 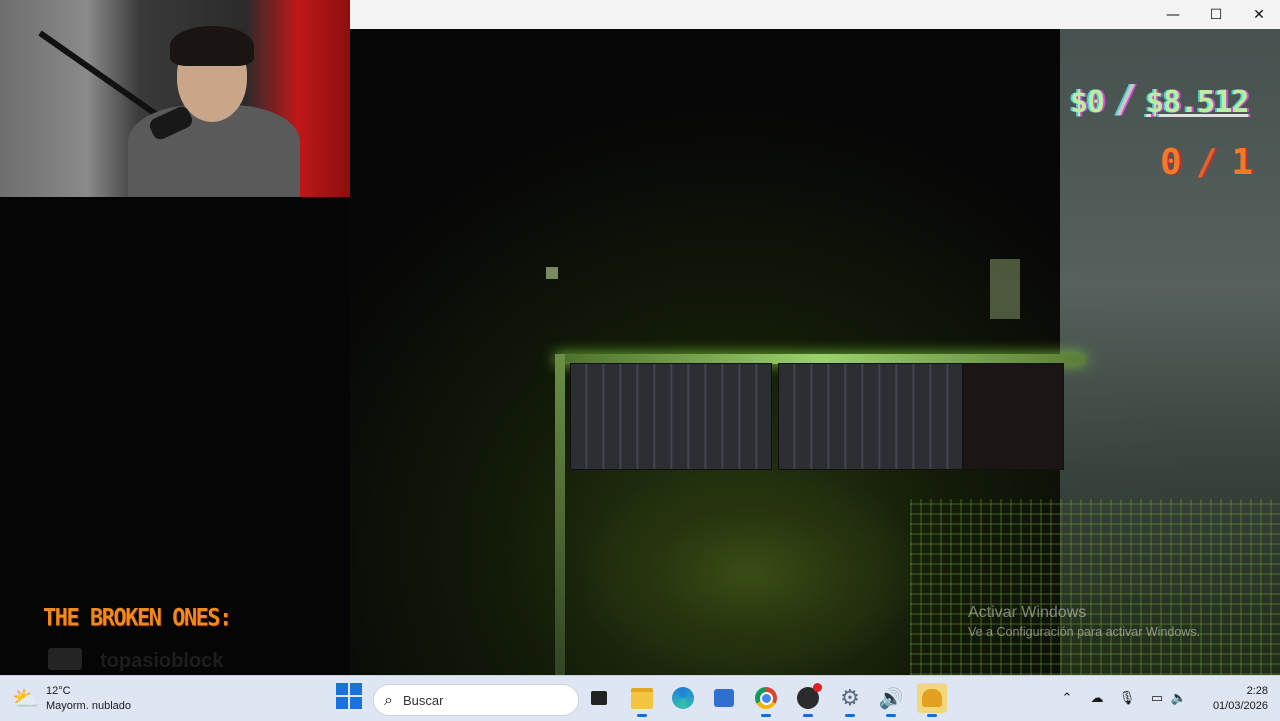 What do you see at coordinates (476, 700) in the screenshot?
I see `taskbar-search: ⌕ Buscar` at bounding box center [476, 700].